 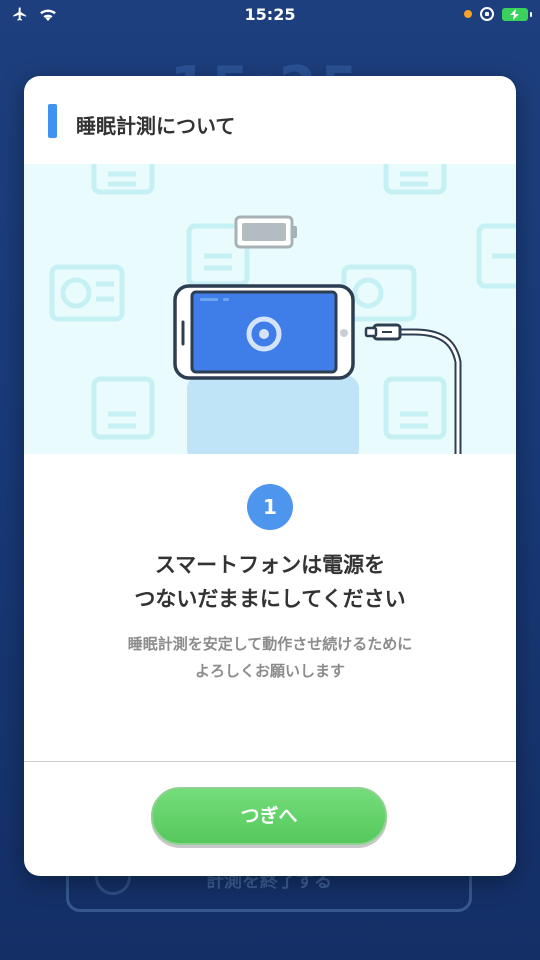 I want to click on modal-title: 睡眠計測について, so click(x=156, y=126).